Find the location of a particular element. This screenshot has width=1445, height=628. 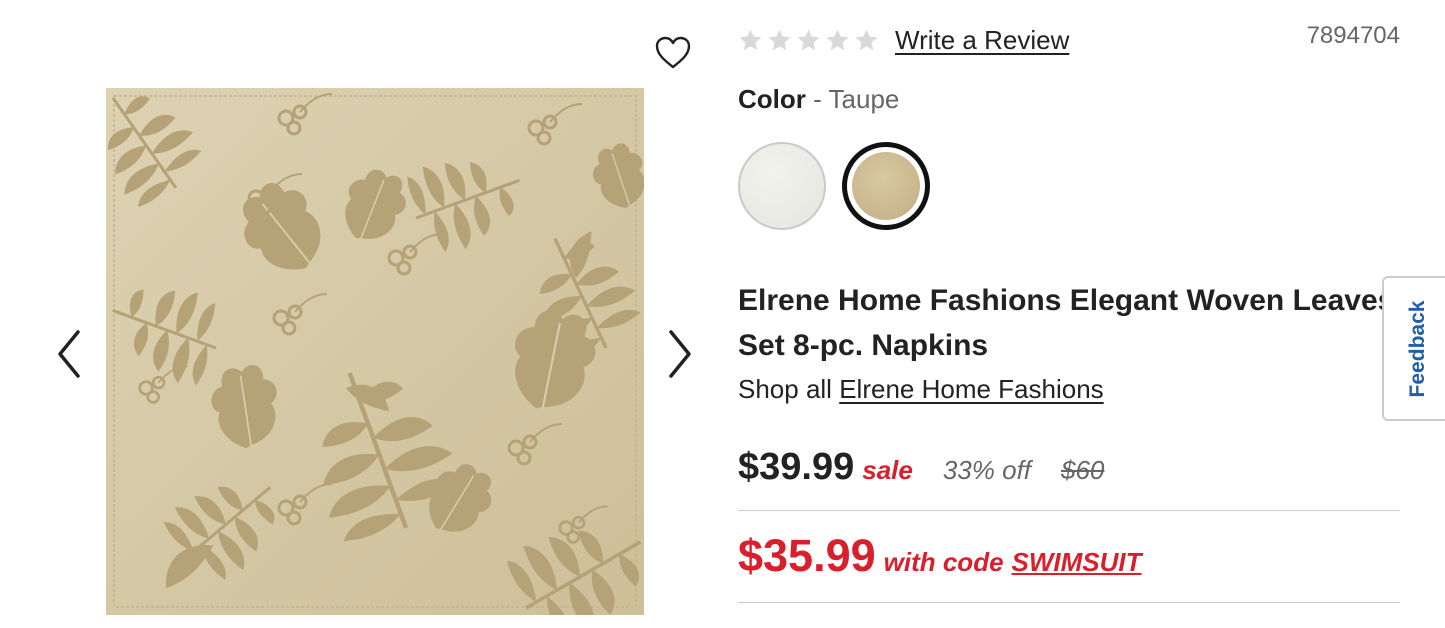

promo-price: $35.99 is located at coordinates (807, 555).